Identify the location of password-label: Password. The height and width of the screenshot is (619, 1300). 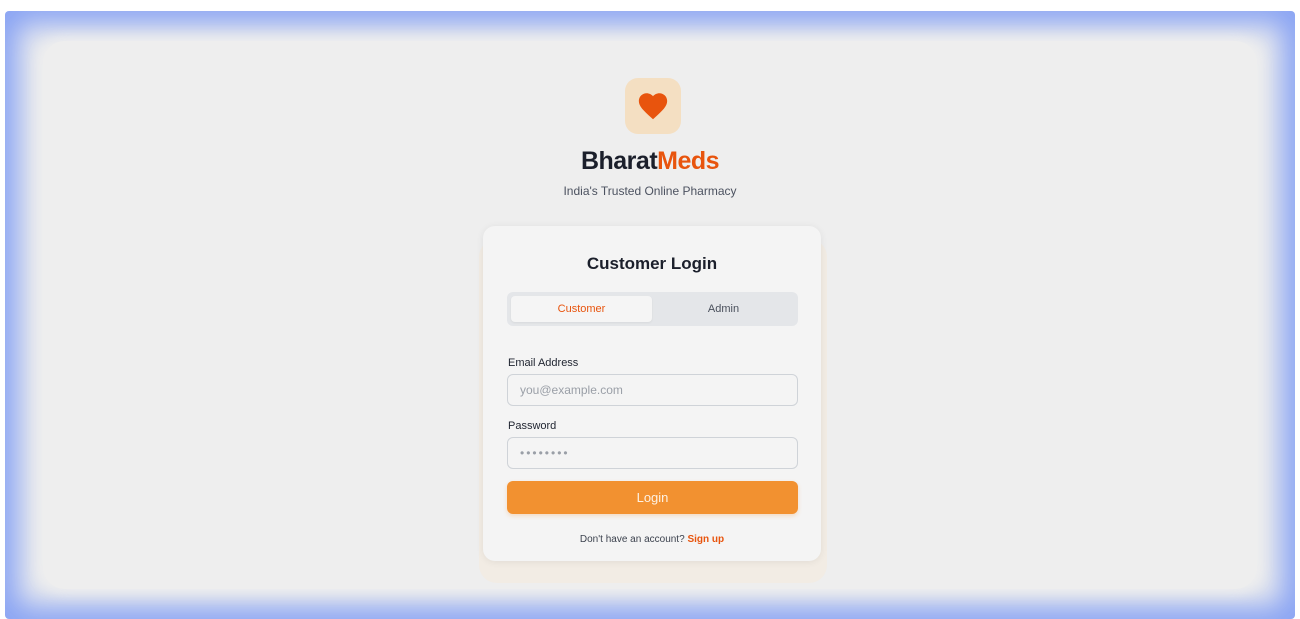
(532, 426).